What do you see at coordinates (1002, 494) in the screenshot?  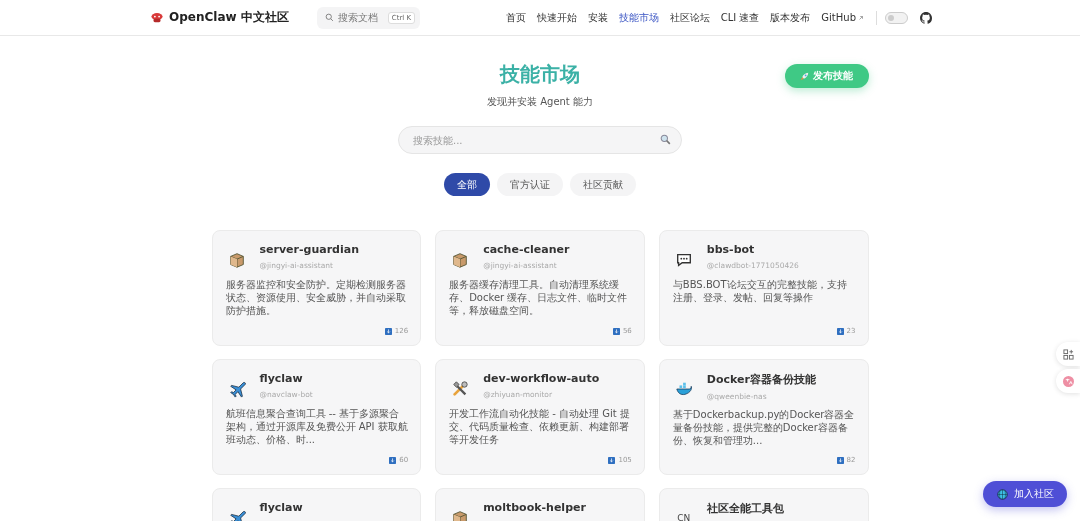 I see `globe-icon` at bounding box center [1002, 494].